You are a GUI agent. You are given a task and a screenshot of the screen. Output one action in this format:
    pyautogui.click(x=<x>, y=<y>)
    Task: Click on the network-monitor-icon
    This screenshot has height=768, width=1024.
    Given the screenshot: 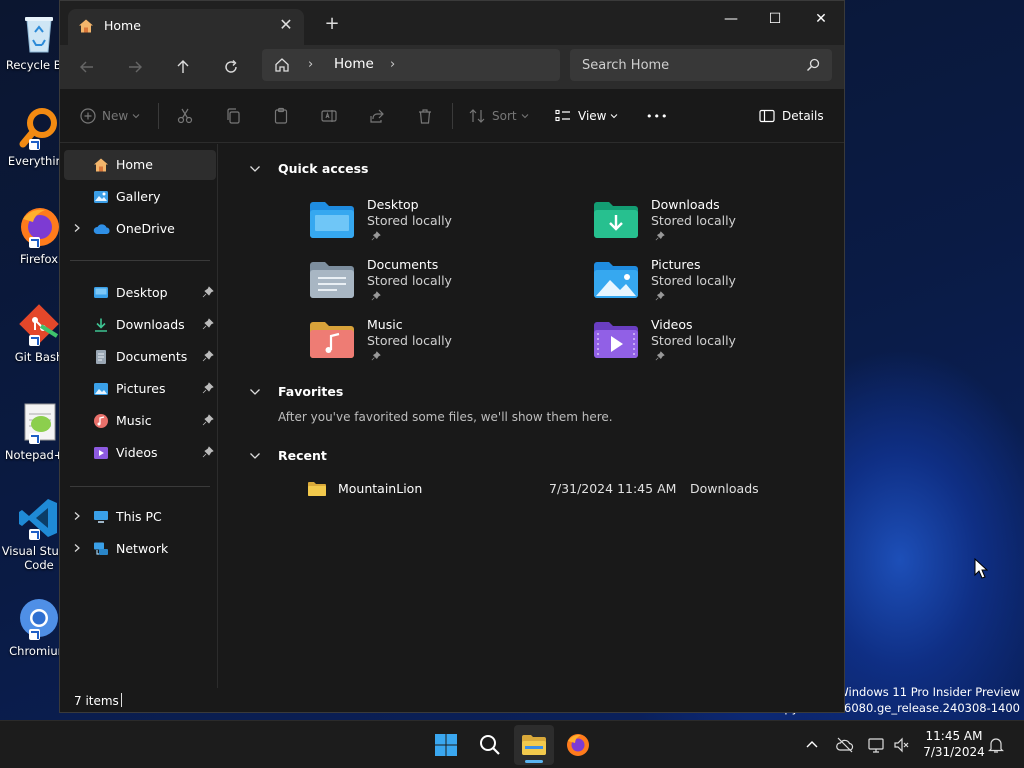 What is the action you would take?
    pyautogui.click(x=876, y=745)
    